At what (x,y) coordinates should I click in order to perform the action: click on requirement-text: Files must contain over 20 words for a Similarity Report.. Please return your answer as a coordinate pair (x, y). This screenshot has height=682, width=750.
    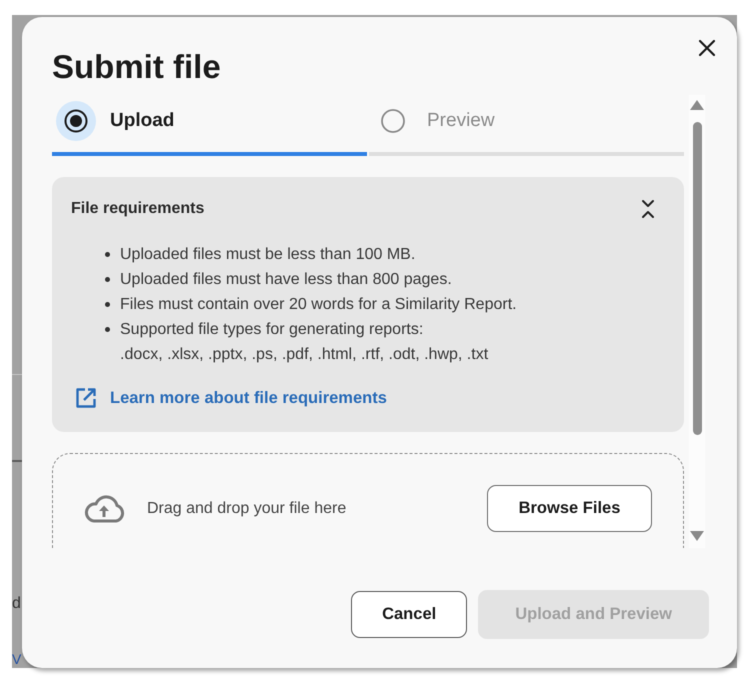
    Looking at the image, I should click on (318, 305).